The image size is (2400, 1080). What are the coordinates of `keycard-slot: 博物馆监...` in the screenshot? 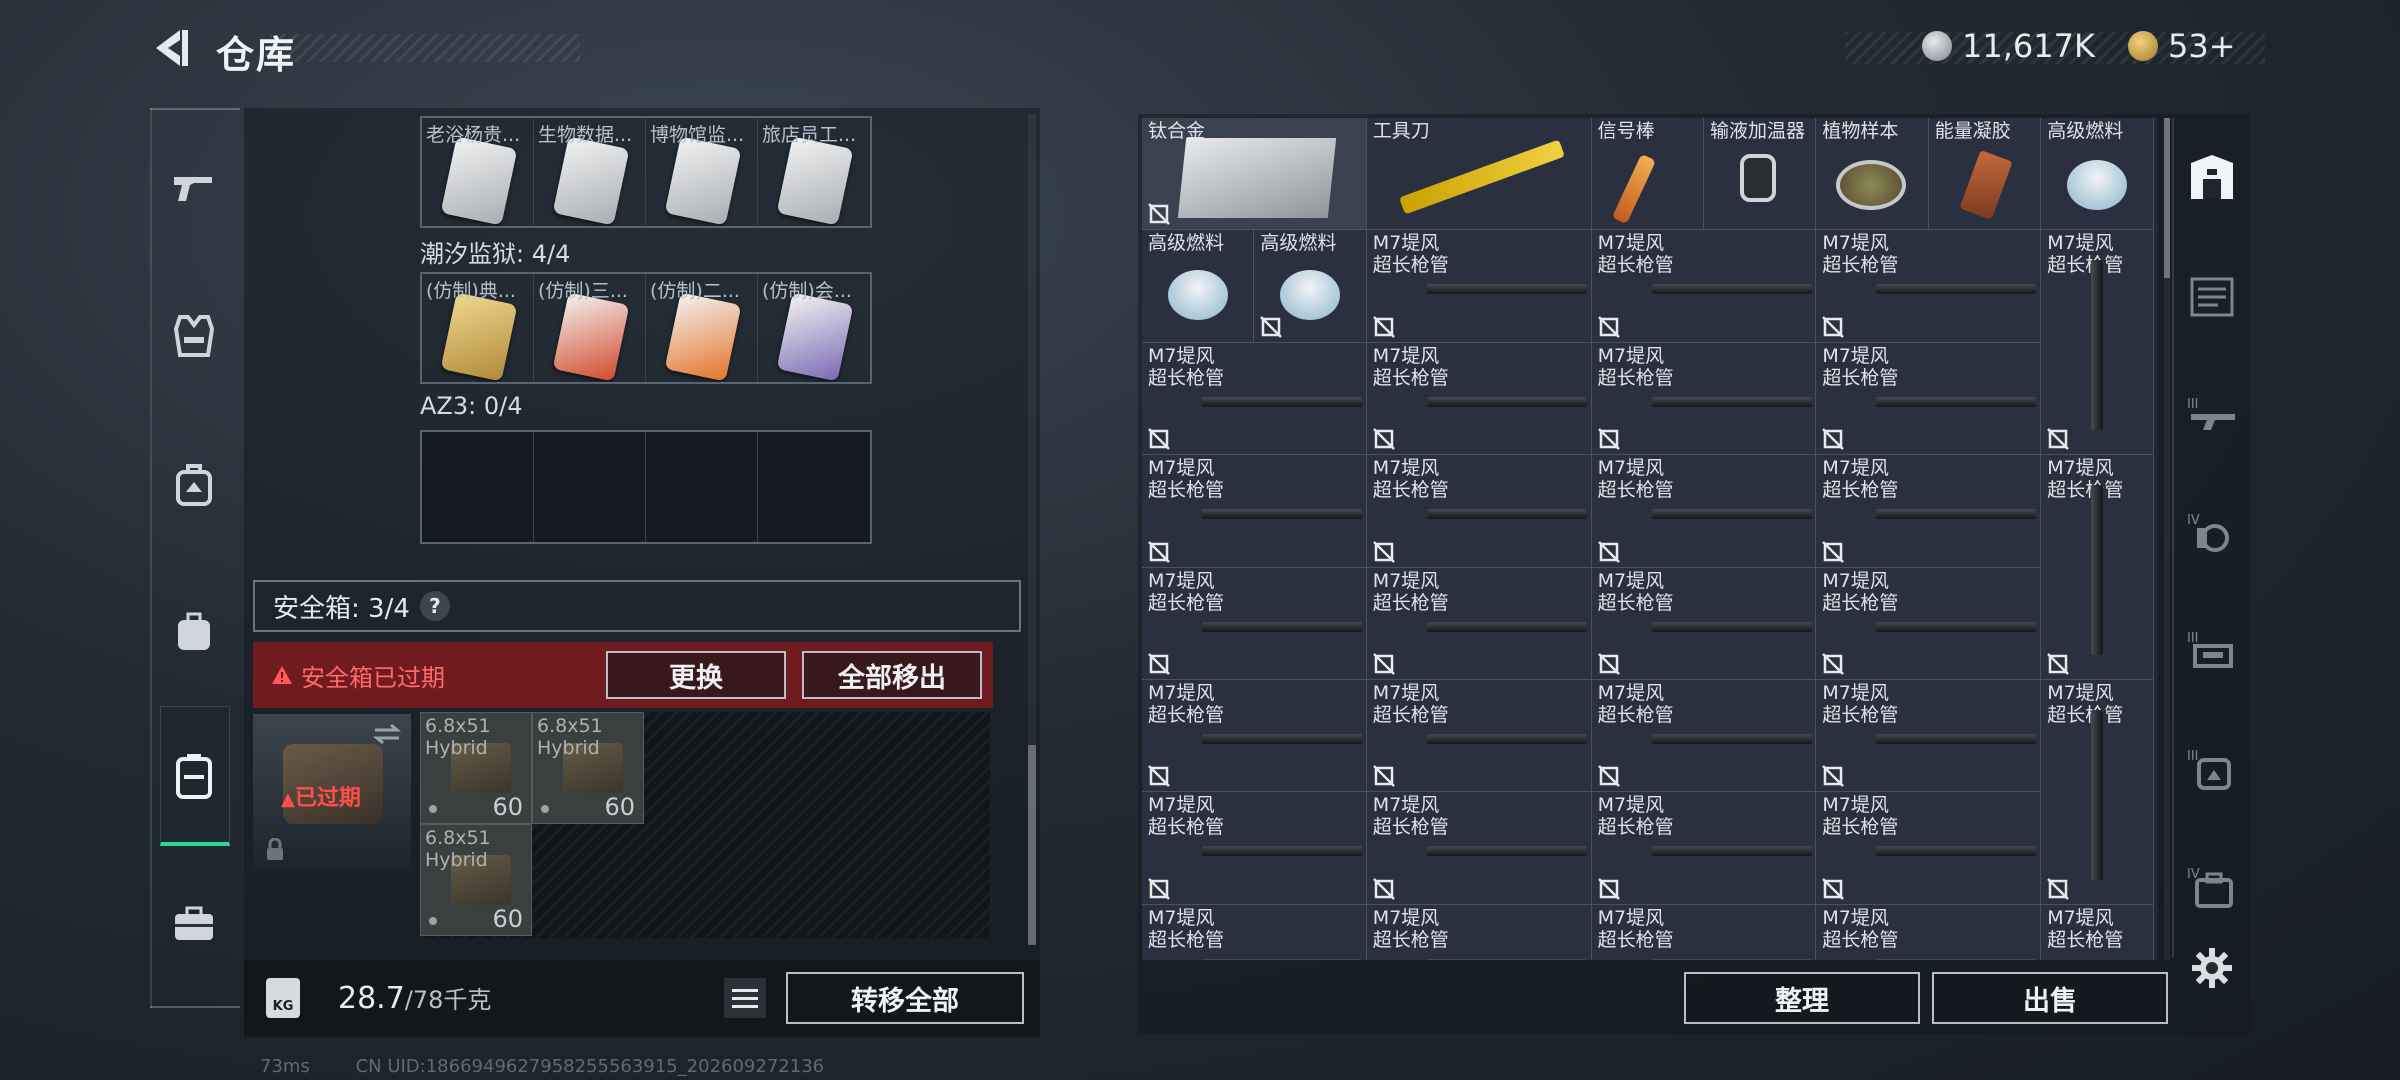 It's located at (702, 172).